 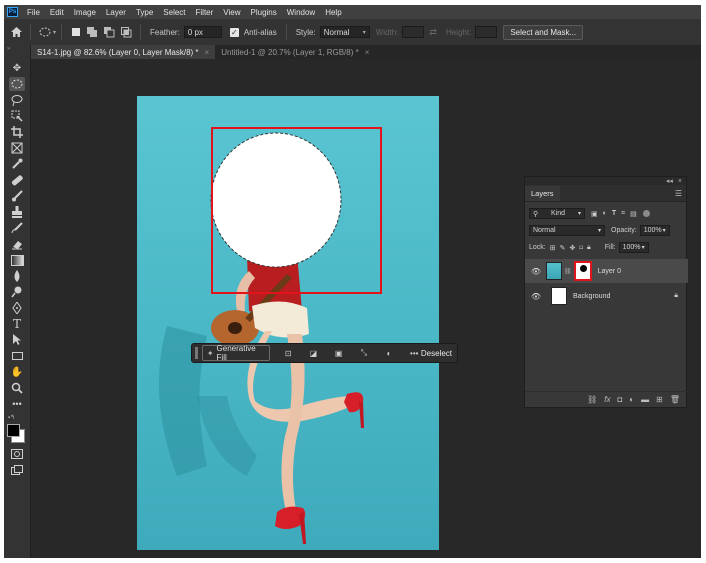 What do you see at coordinates (57, 12) in the screenshot?
I see `menu-edit: Edit` at bounding box center [57, 12].